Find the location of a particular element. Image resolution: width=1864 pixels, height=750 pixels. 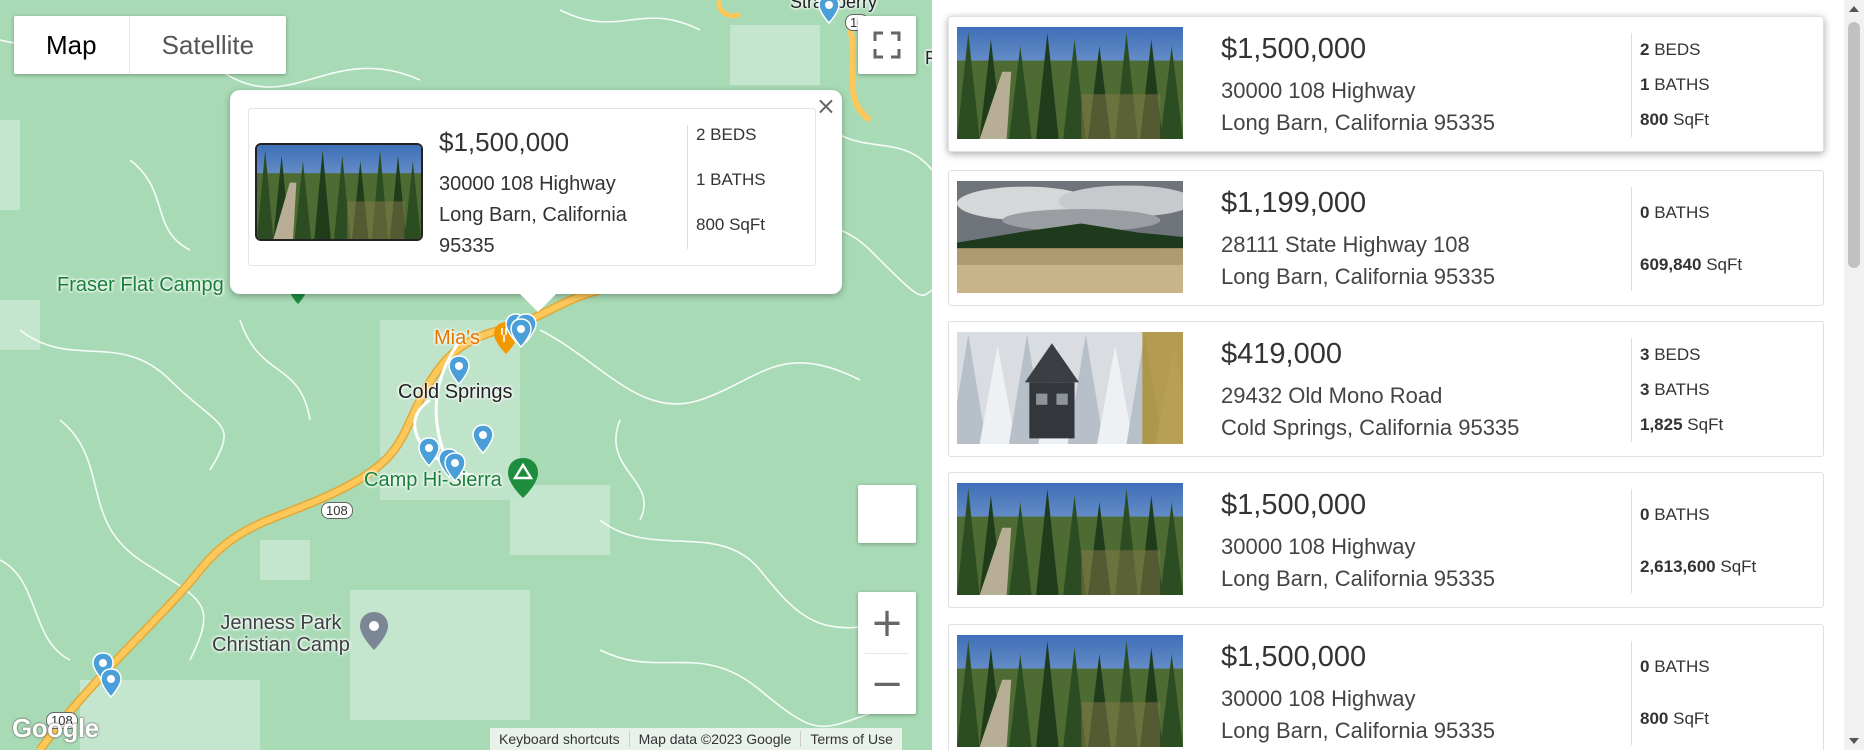

listing-spec: 609,840 SqFt is located at coordinates (1691, 265).